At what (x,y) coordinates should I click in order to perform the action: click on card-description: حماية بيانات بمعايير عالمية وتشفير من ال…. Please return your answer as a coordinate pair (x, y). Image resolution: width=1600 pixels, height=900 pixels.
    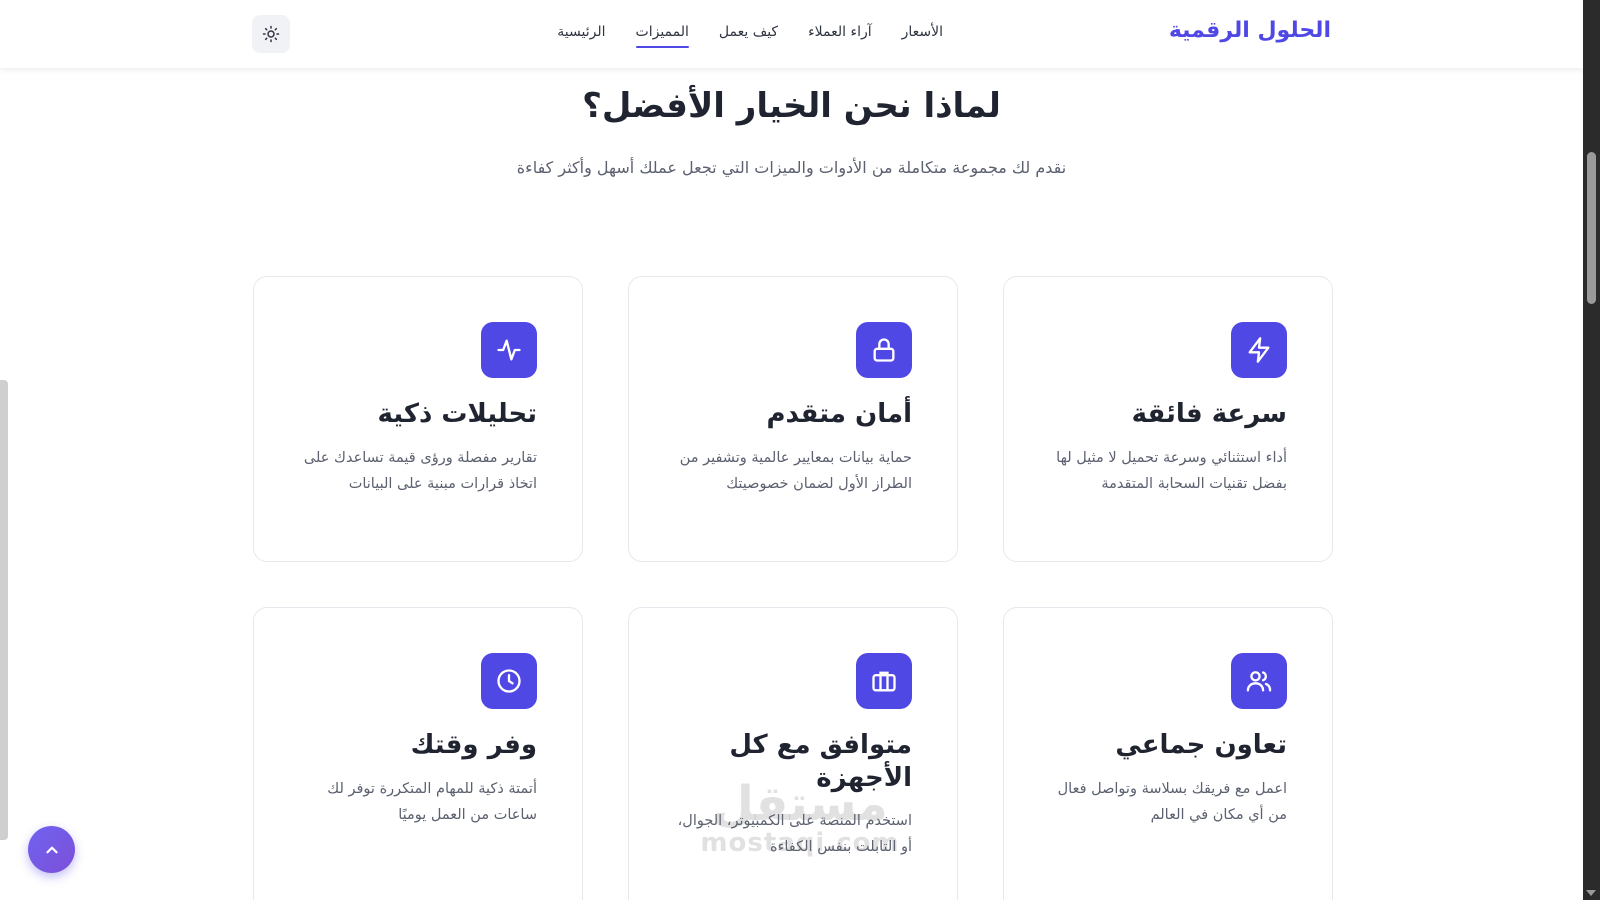
    Looking at the image, I should click on (795, 470).